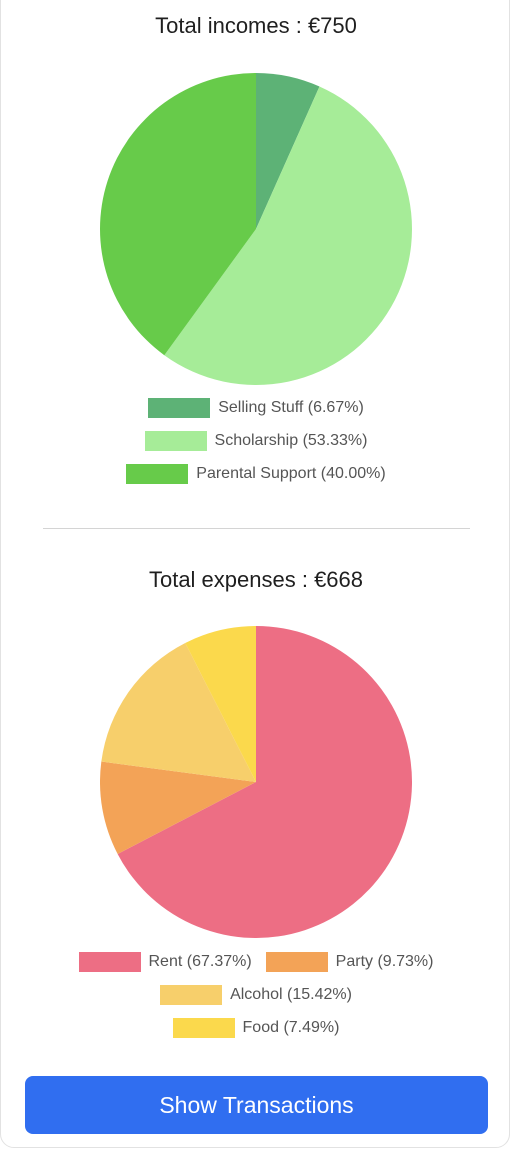  What do you see at coordinates (256, 25) in the screenshot?
I see `incomes-chart-title: Total incomes : €750` at bounding box center [256, 25].